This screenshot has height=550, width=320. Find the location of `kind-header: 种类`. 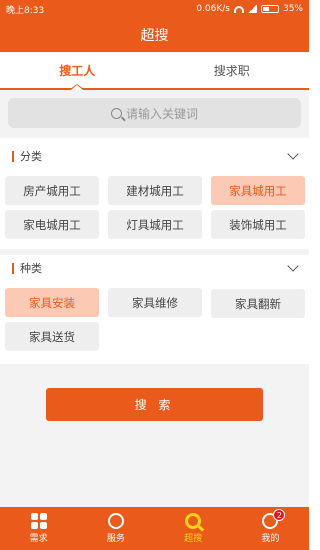

kind-header: 种类 is located at coordinates (154, 268).